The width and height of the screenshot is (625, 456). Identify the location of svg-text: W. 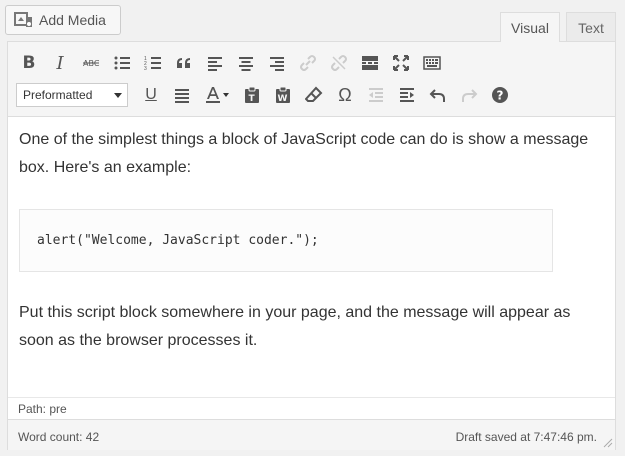
(283, 99).